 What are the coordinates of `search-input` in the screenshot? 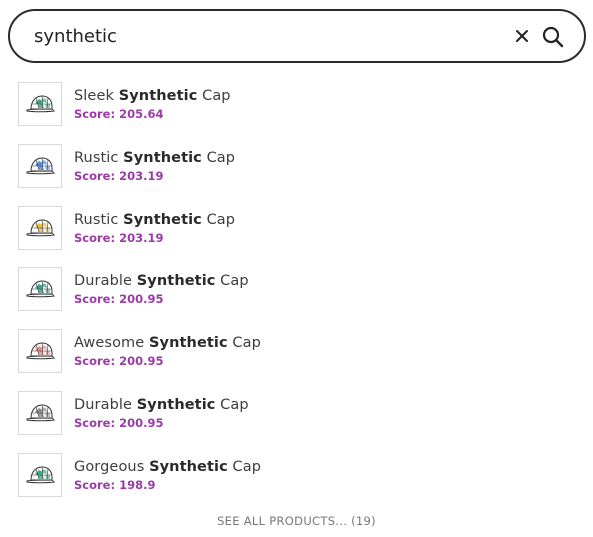 It's located at (254, 36).